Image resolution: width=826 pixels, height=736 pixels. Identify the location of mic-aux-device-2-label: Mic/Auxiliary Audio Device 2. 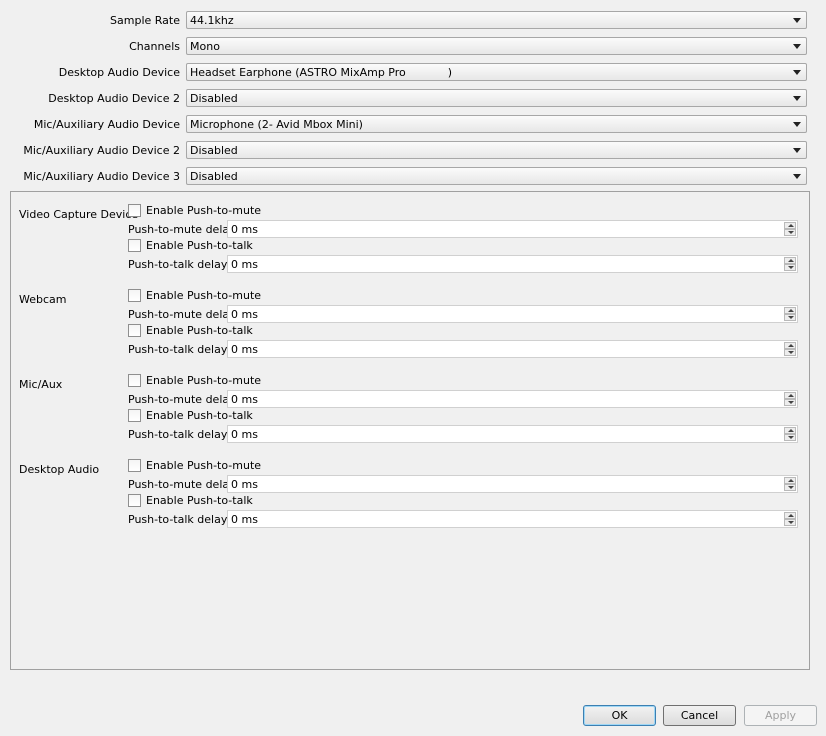
(101, 150).